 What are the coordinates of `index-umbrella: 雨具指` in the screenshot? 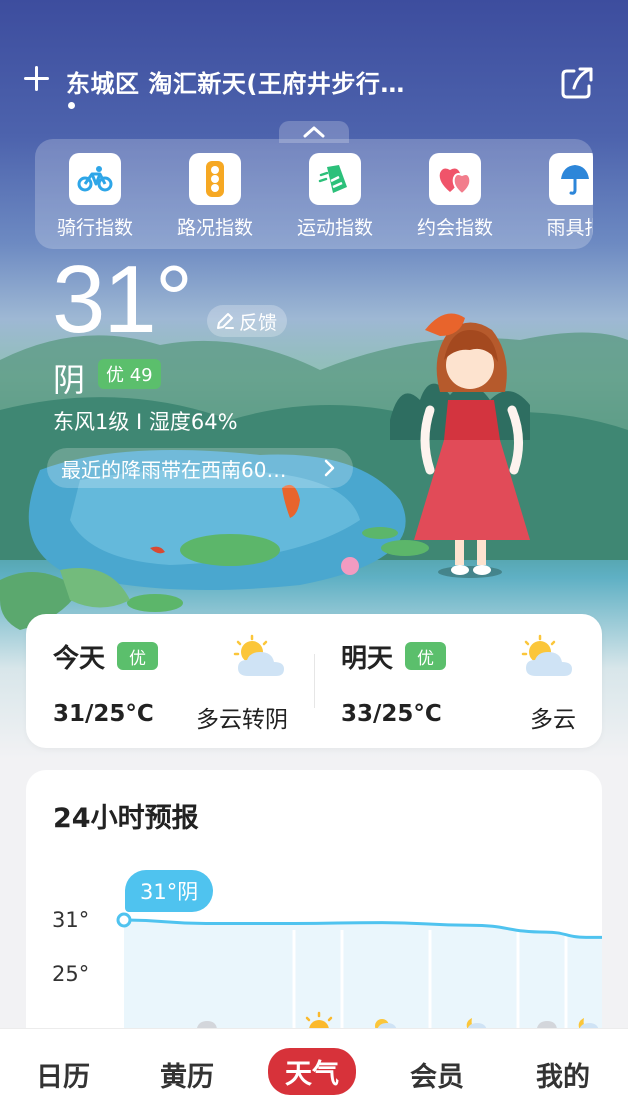 It's located at (560, 196).